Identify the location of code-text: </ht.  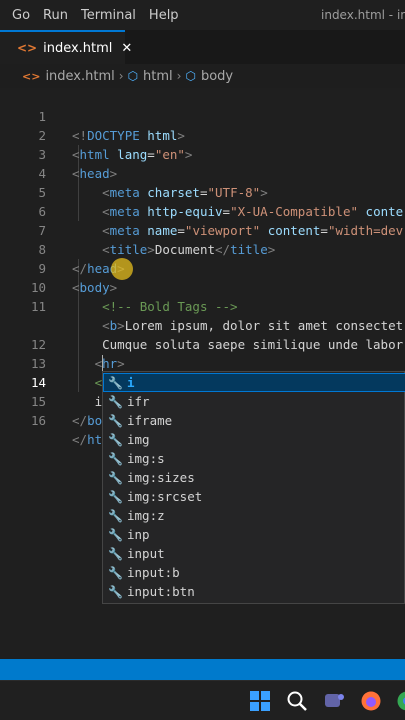
(87, 439).